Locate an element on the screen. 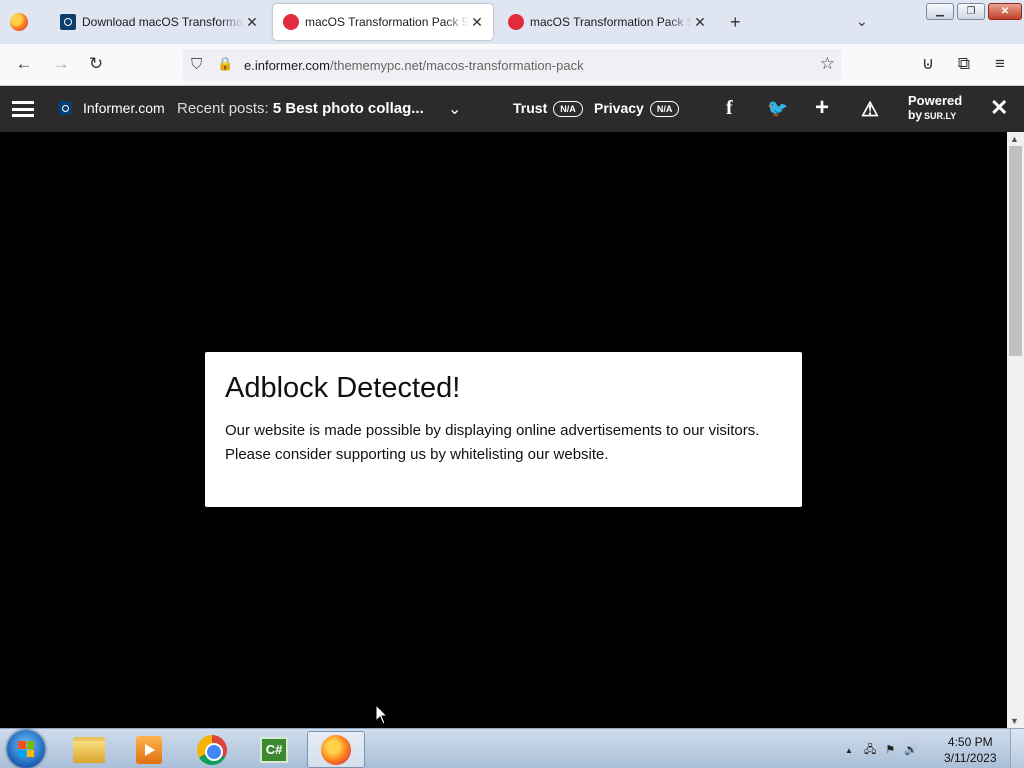  tab-label: Download macOS Transformation Pack is located at coordinates (163, 22).